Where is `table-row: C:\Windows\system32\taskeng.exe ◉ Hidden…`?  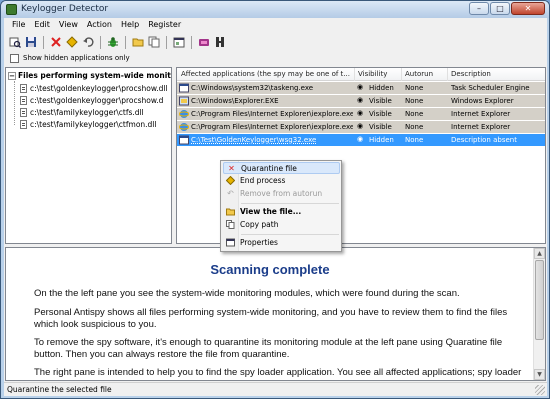 table-row: C:\Windows\system32\taskeng.exe ◉ Hidden… is located at coordinates (361, 88).